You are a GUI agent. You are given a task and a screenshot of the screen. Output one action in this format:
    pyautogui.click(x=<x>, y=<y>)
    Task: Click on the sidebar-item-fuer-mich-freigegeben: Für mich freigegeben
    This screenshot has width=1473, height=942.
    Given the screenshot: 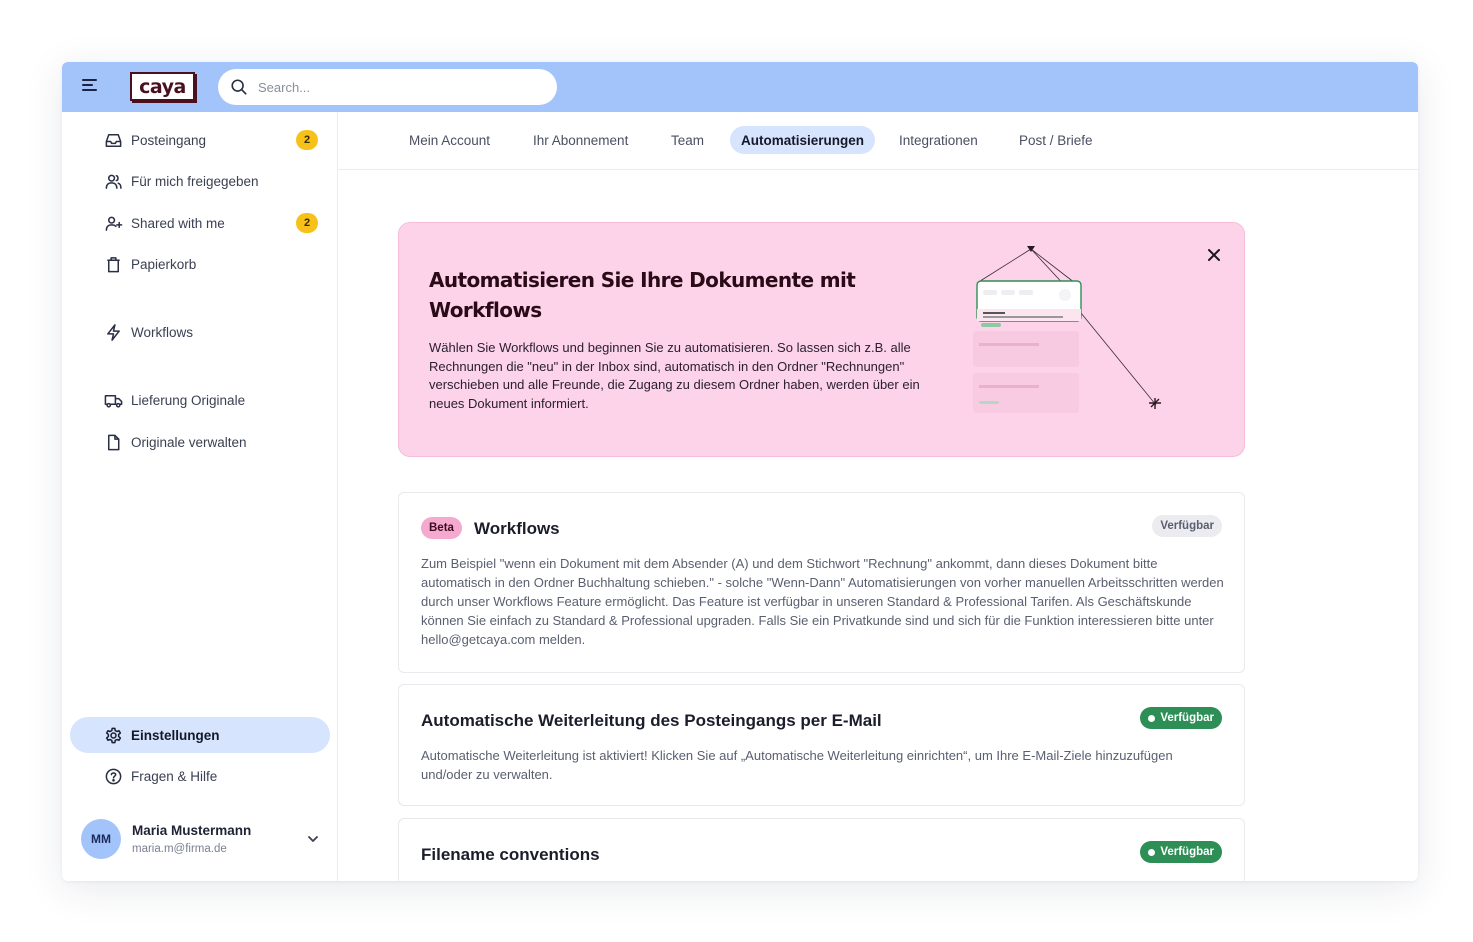 What is the action you would take?
    pyautogui.click(x=200, y=181)
    